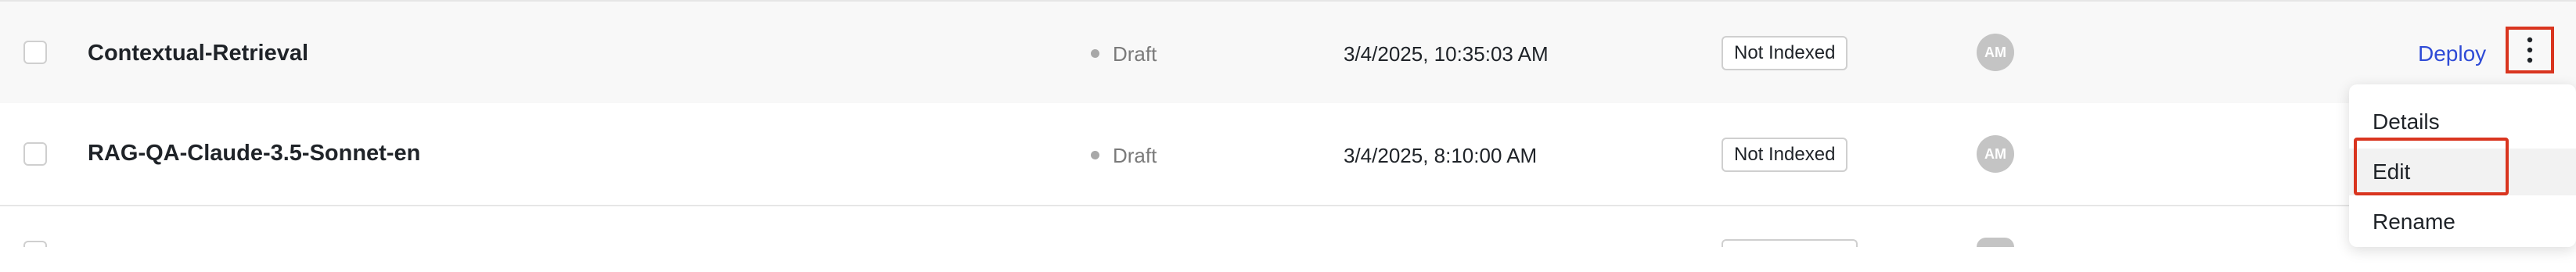 The width and height of the screenshot is (2576, 272). I want to click on menu-item-edit: Edit, so click(2462, 172).